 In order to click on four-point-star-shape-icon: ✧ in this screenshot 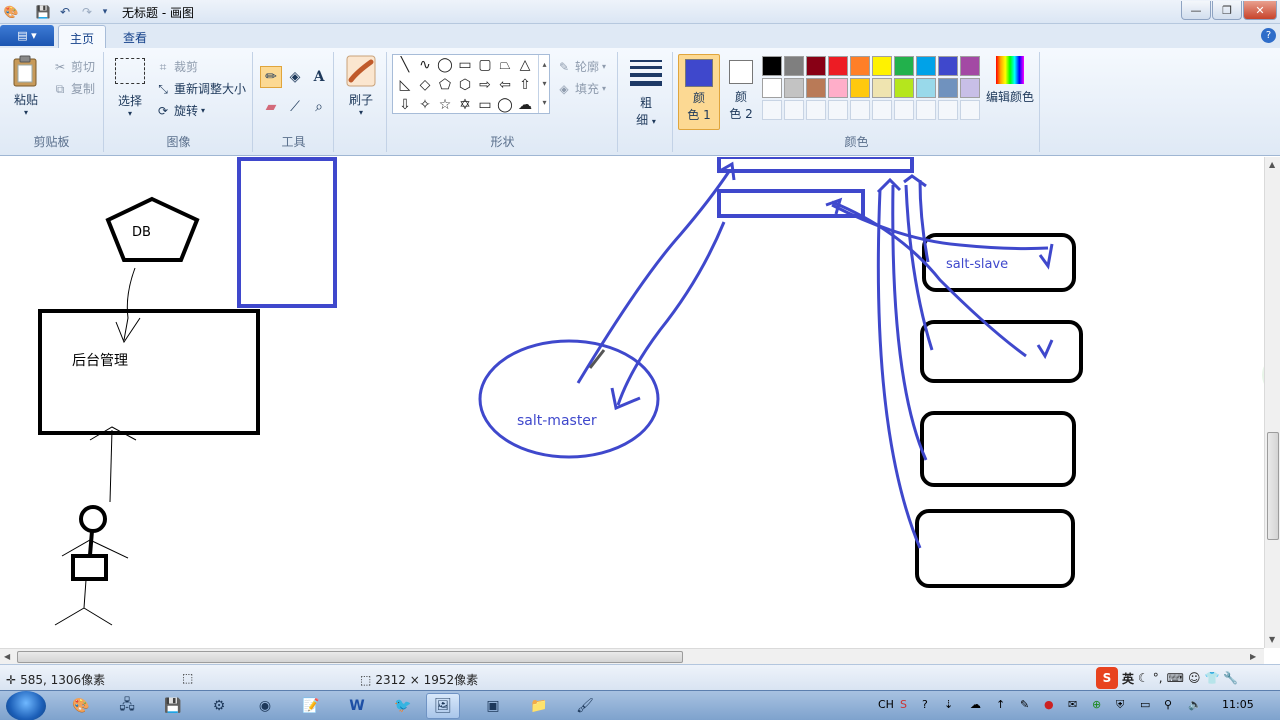, I will do `click(425, 105)`.